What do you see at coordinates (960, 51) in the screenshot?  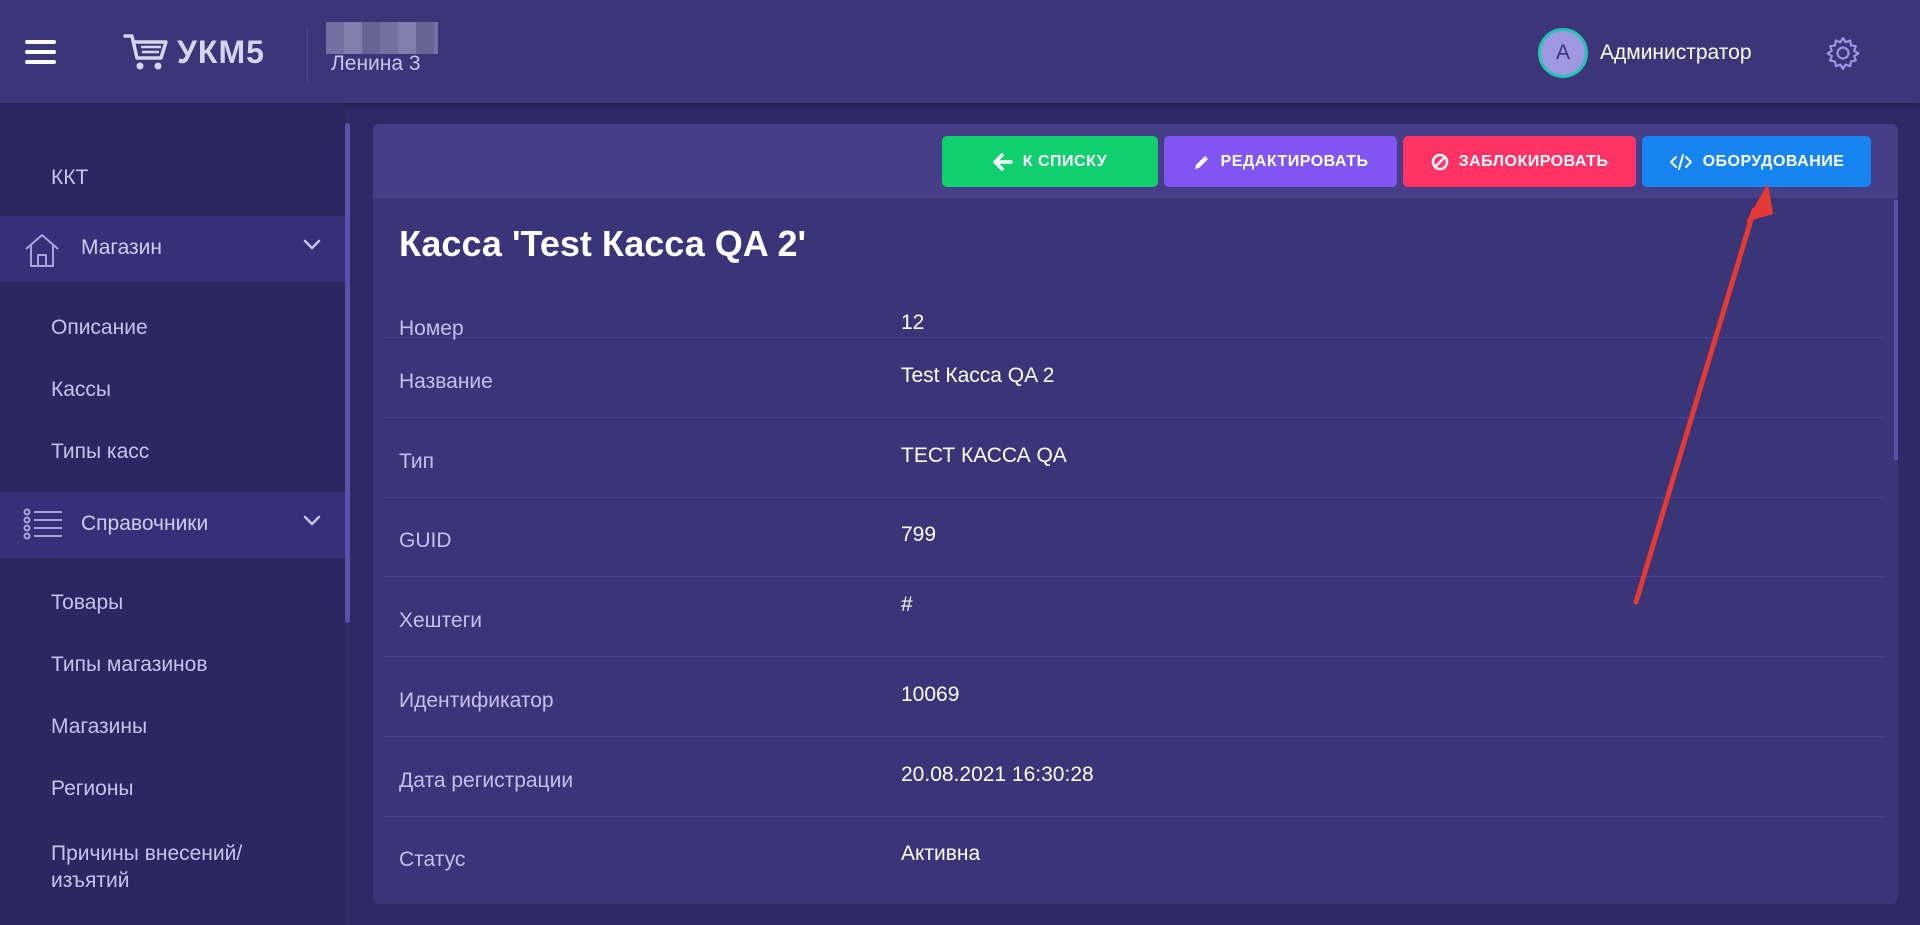 I see `top-bar: УКМ5 Ленина 3 А Администратор` at bounding box center [960, 51].